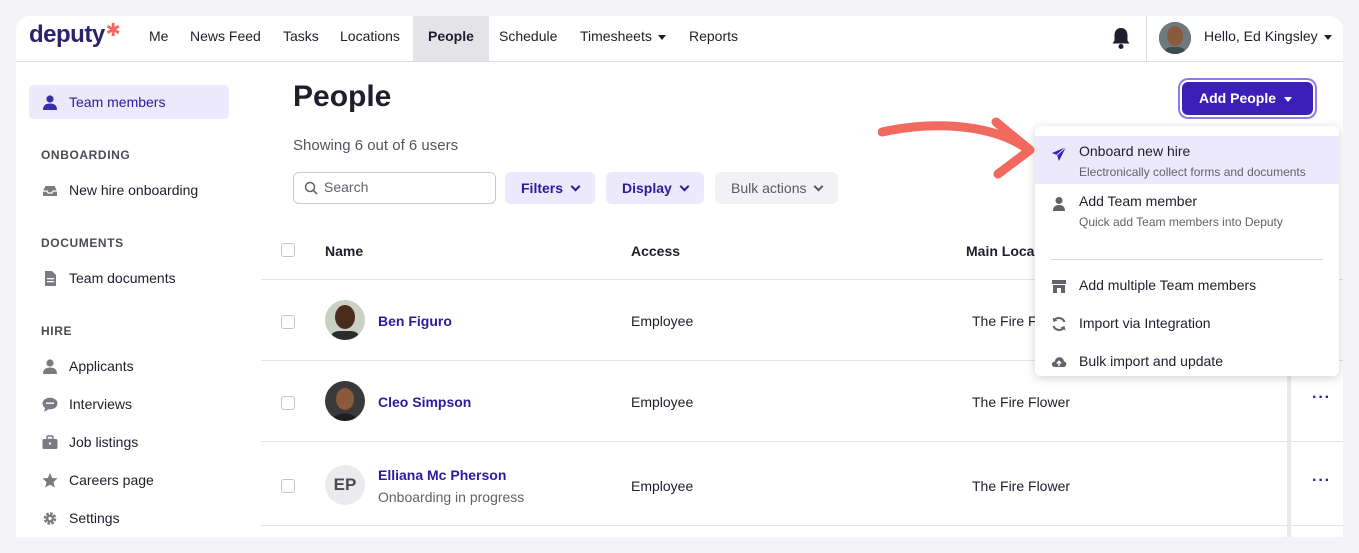 The height and width of the screenshot is (553, 1359). Describe the element at coordinates (1187, 259) in the screenshot. I see `menu-divider` at that location.